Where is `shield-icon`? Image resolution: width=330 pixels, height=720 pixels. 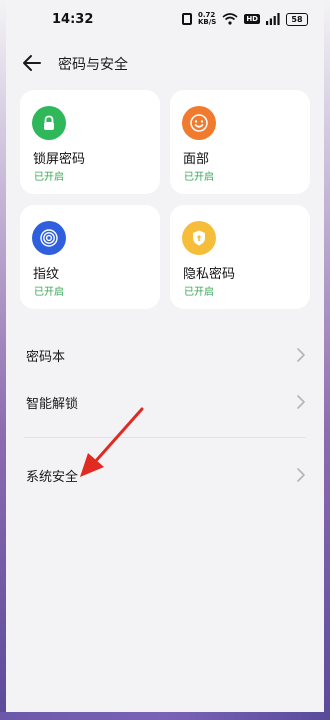
shield-icon is located at coordinates (199, 238).